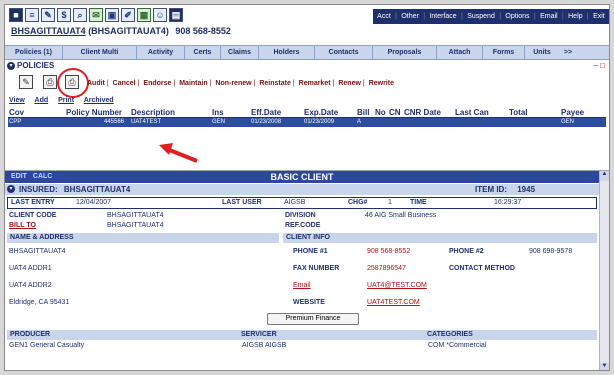  Describe the element at coordinates (568, 52) in the screenshot. I see `tabs-more-button: >>` at that location.